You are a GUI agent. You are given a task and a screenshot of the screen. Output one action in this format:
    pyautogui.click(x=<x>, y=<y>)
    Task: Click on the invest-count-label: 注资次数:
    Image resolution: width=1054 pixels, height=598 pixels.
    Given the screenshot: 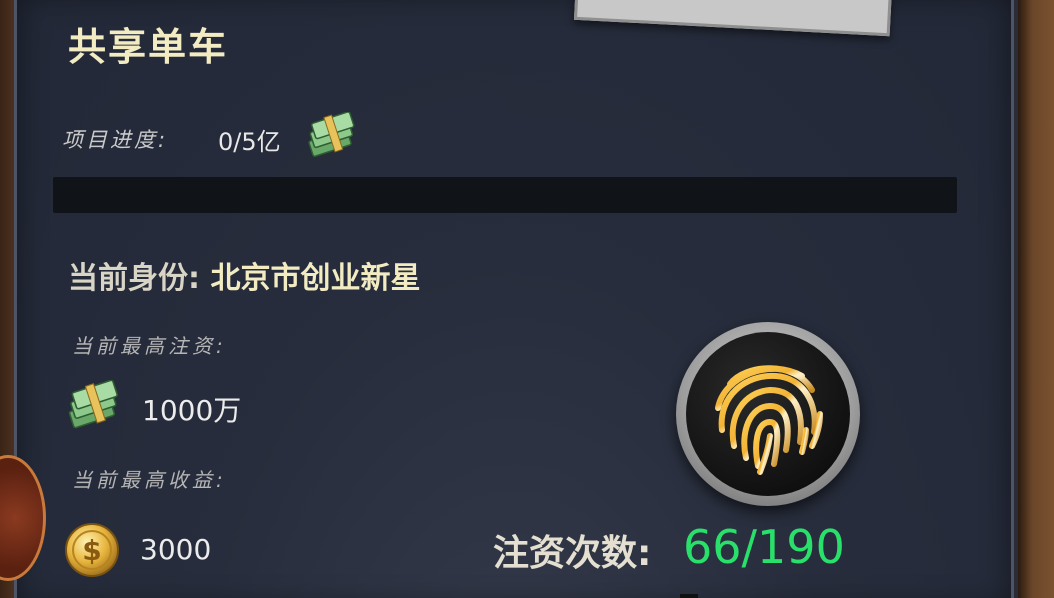 What is the action you would take?
    pyautogui.click(x=572, y=553)
    